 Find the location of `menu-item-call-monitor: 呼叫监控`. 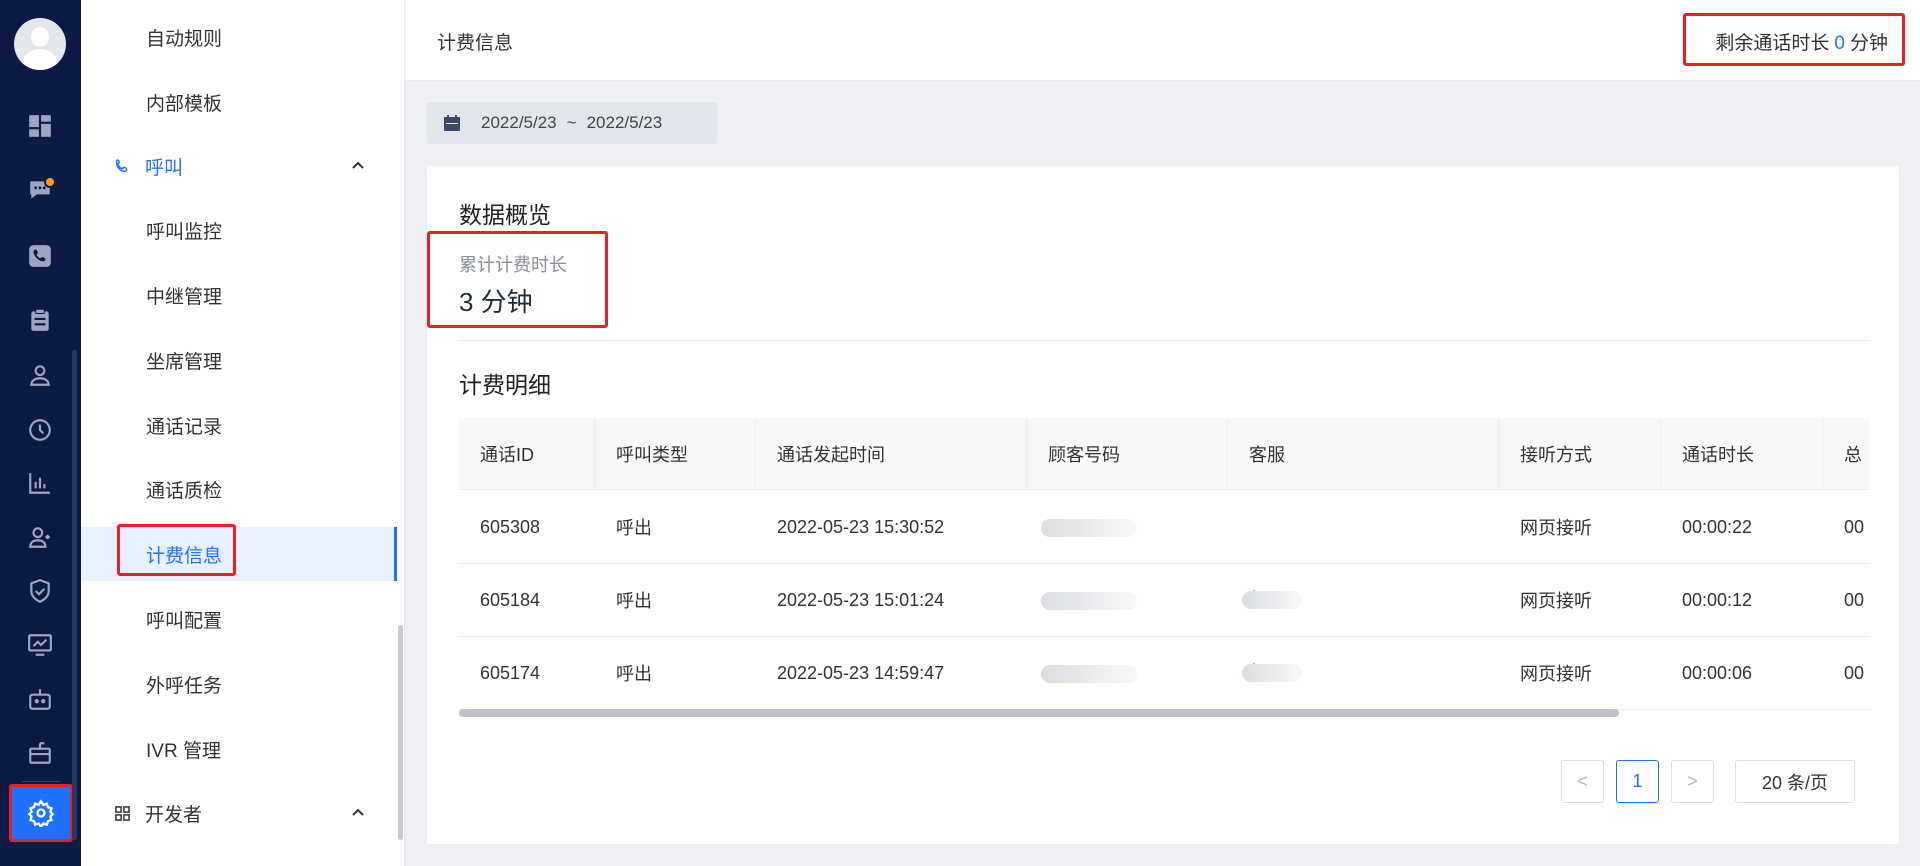

menu-item-call-monitor: 呼叫监控 is located at coordinates (238, 230).